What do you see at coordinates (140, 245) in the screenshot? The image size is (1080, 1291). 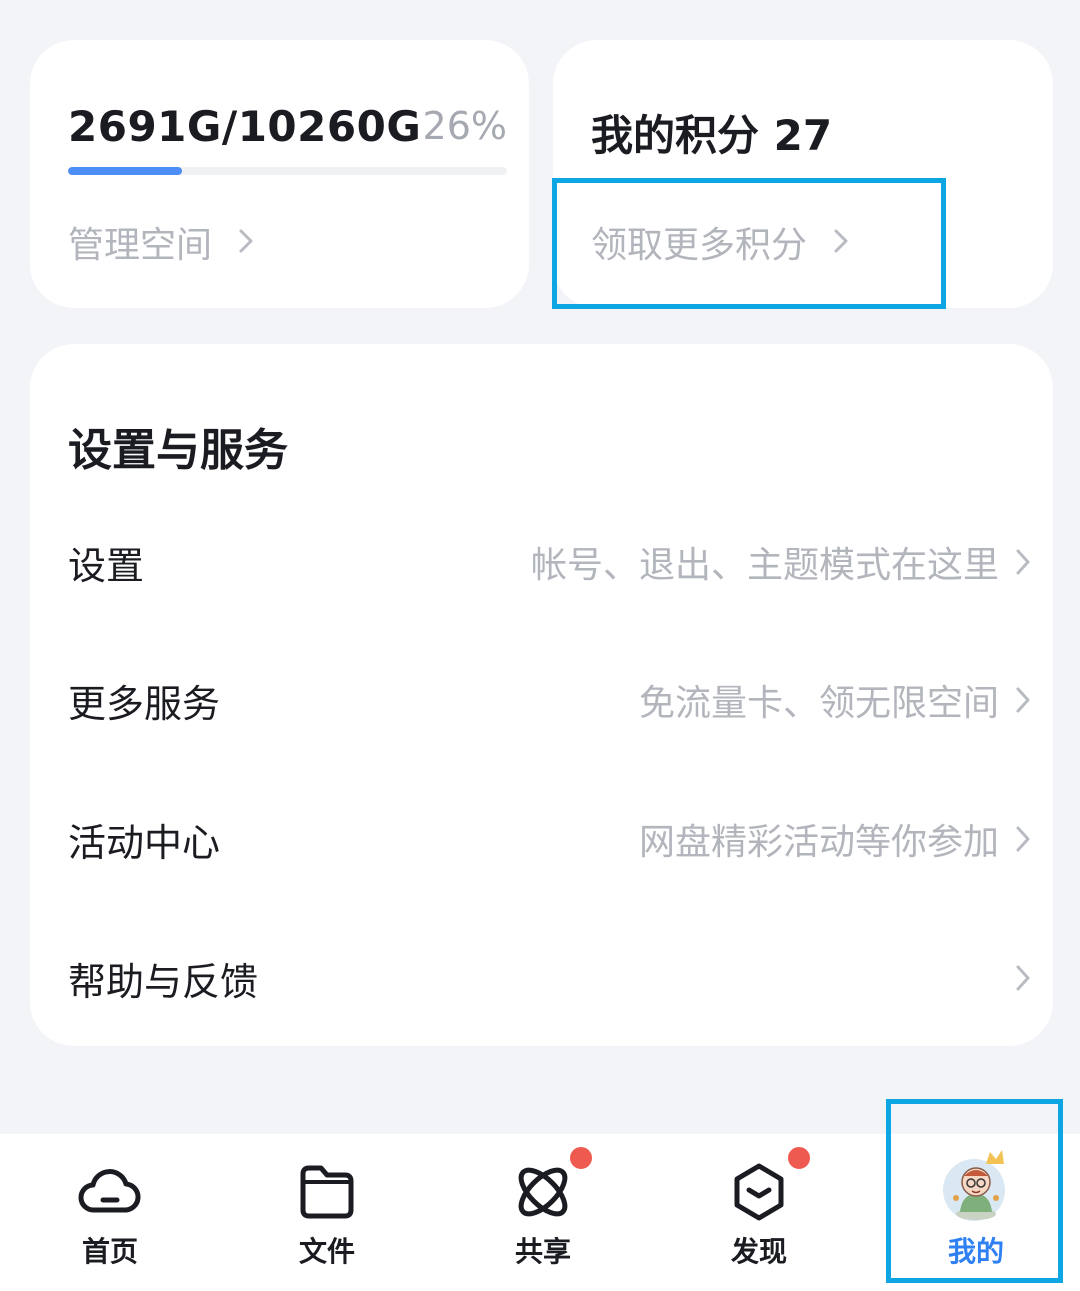 I see `manage-space-label: 管理空间` at bounding box center [140, 245].